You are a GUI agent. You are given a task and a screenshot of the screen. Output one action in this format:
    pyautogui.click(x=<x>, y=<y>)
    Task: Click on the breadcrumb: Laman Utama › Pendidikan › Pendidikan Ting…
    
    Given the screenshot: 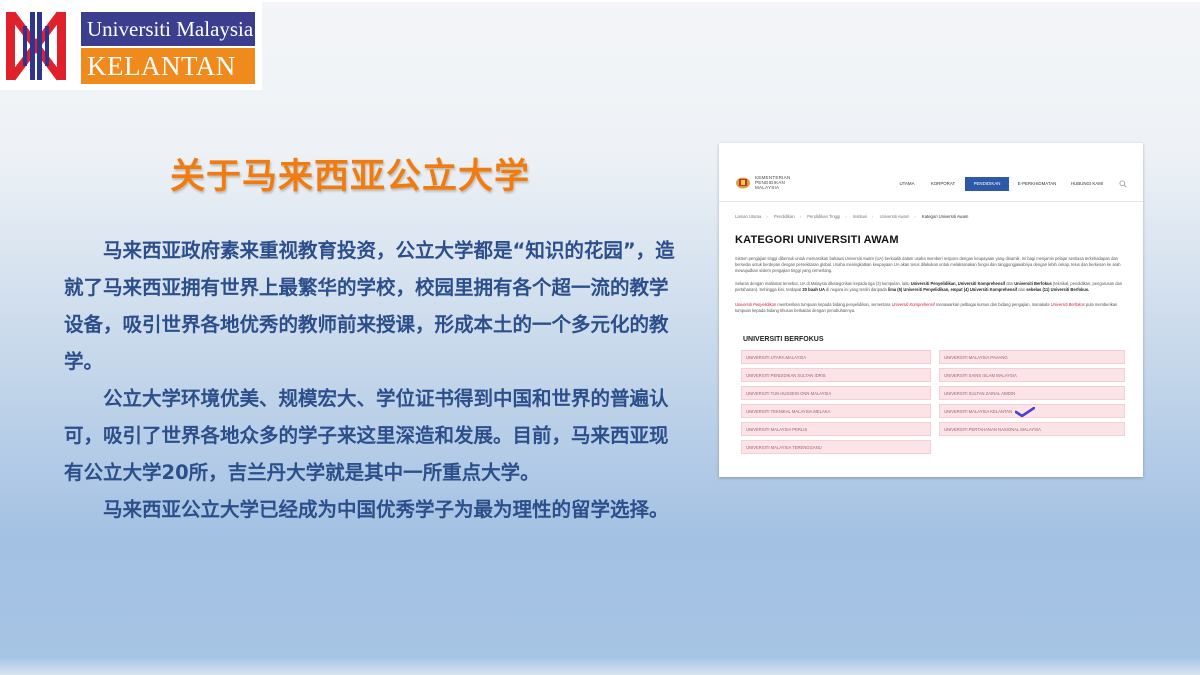 What is the action you would take?
    pyautogui.click(x=852, y=216)
    